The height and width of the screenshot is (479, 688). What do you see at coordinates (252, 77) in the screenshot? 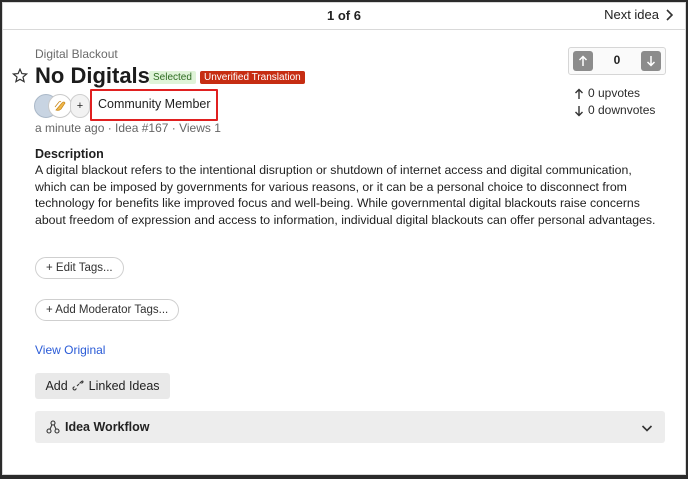
I see `unverified-translation-badge: Unverified Translation` at bounding box center [252, 77].